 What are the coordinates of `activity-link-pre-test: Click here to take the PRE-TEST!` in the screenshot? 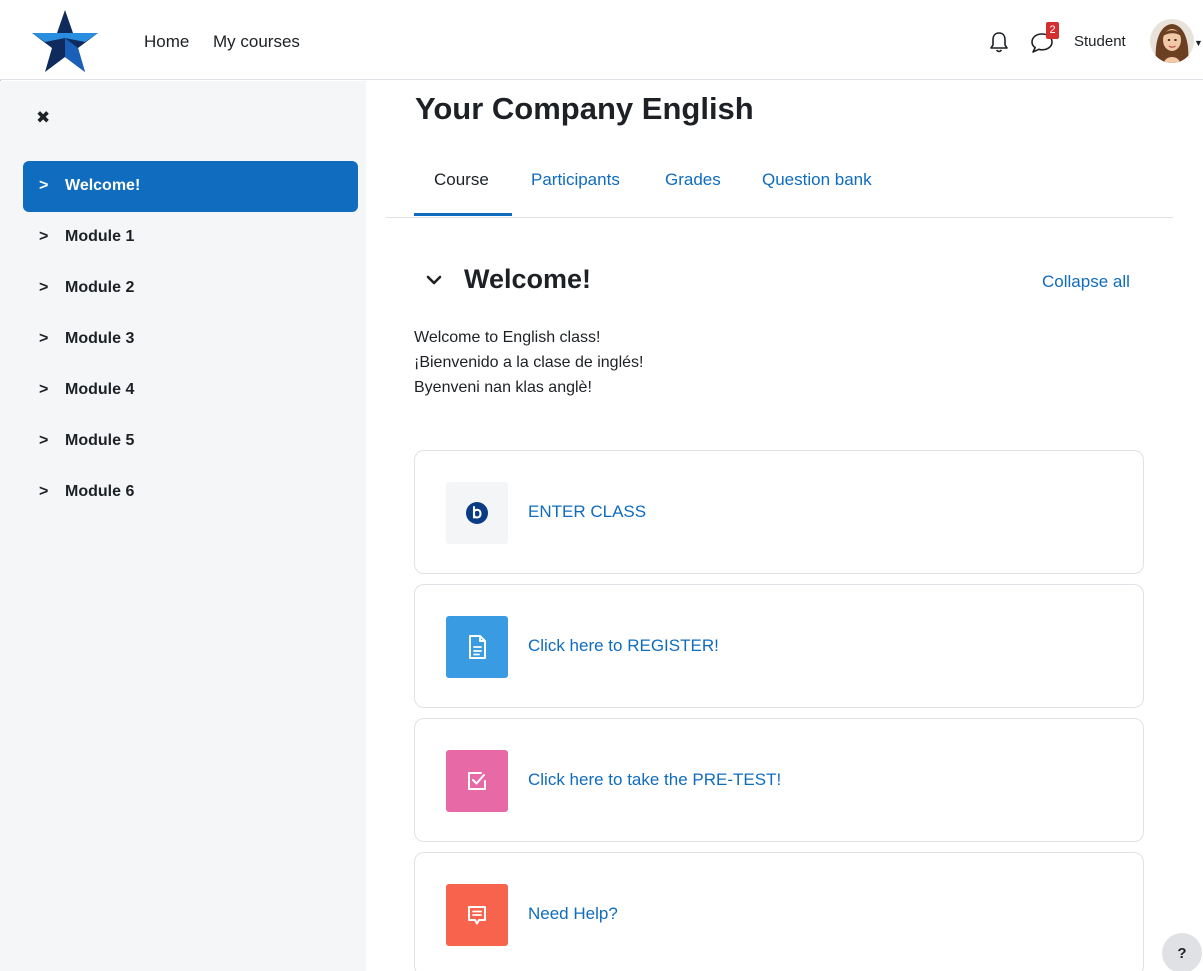 It's located at (654, 780).